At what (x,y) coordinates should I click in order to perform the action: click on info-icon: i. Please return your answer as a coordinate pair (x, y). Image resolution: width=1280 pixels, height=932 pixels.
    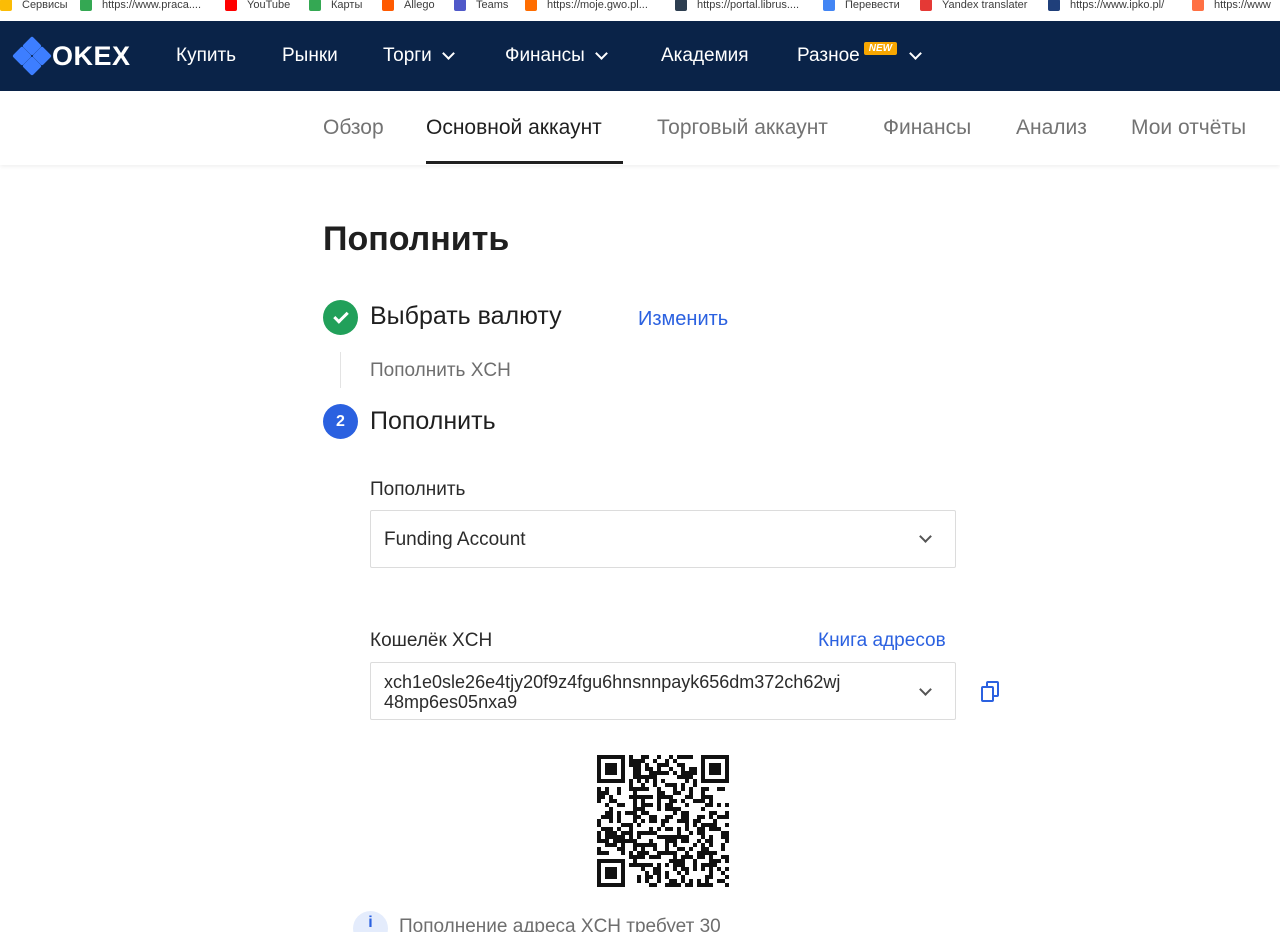
    Looking at the image, I should click on (370, 921).